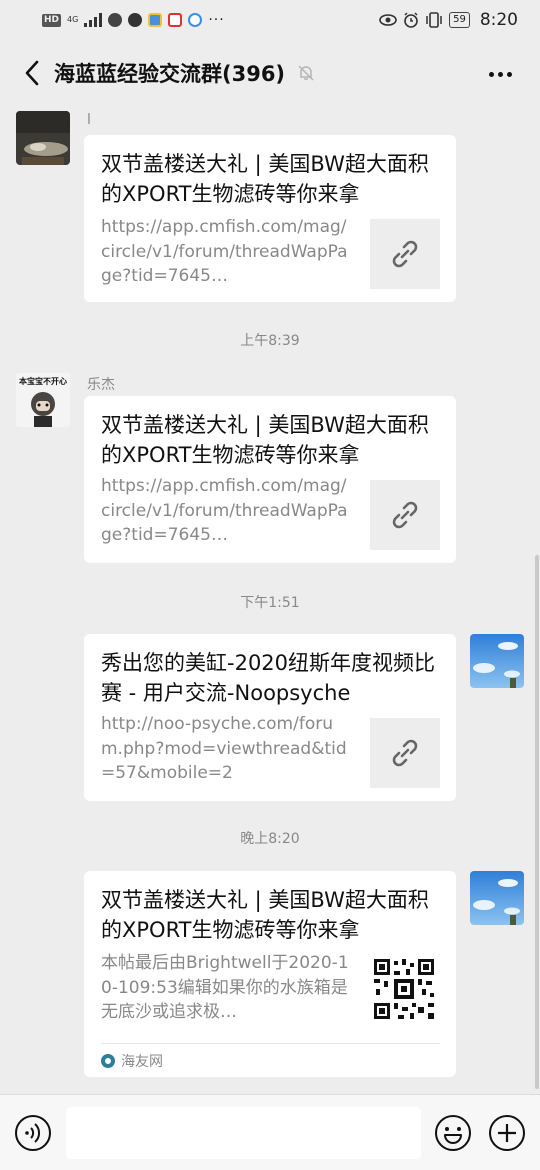  I want to click on qr-code-thumbnail, so click(404, 989).